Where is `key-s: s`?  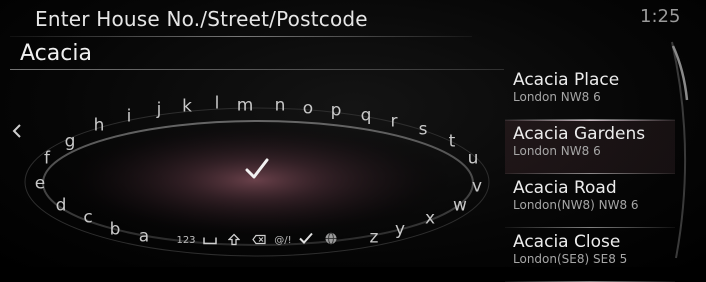
key-s: s is located at coordinates (423, 130).